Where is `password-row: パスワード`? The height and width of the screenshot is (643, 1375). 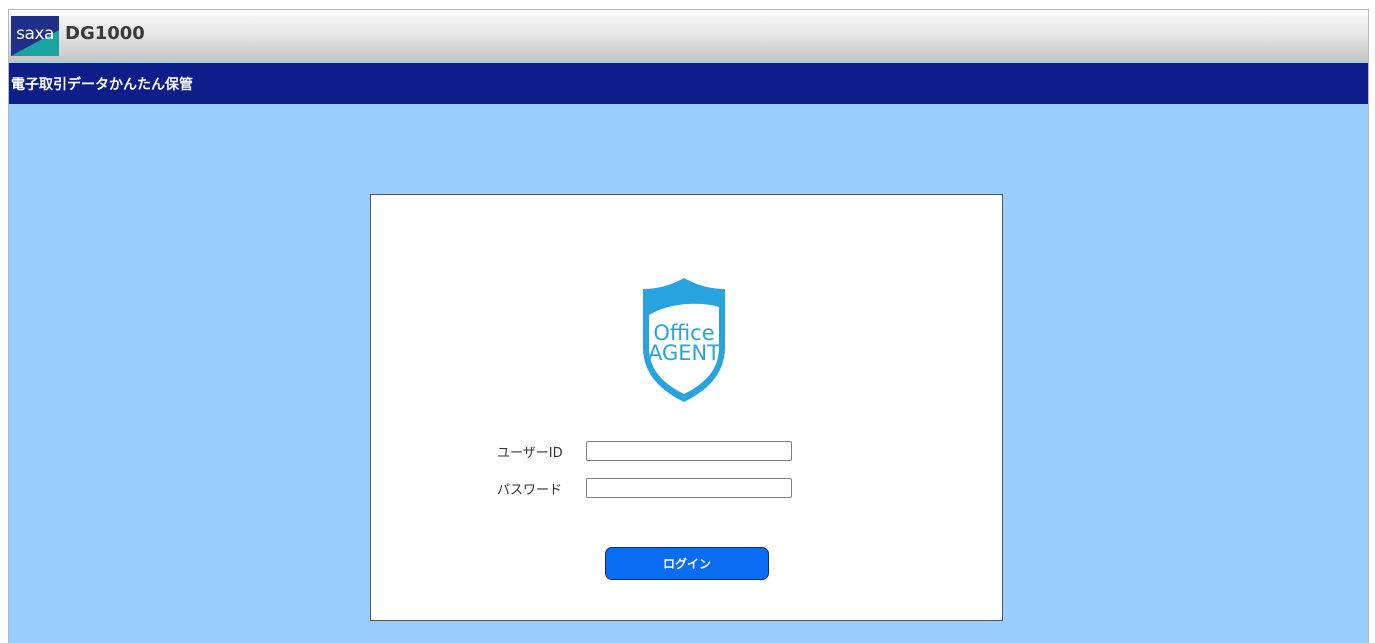
password-row: パスワード is located at coordinates (686, 488).